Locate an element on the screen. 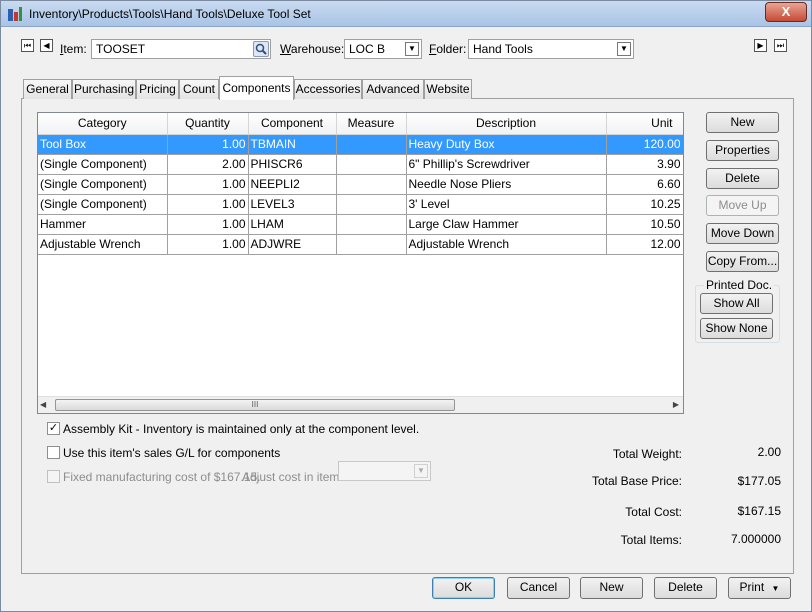  warehouse-label: Warehouse: is located at coordinates (312, 49).